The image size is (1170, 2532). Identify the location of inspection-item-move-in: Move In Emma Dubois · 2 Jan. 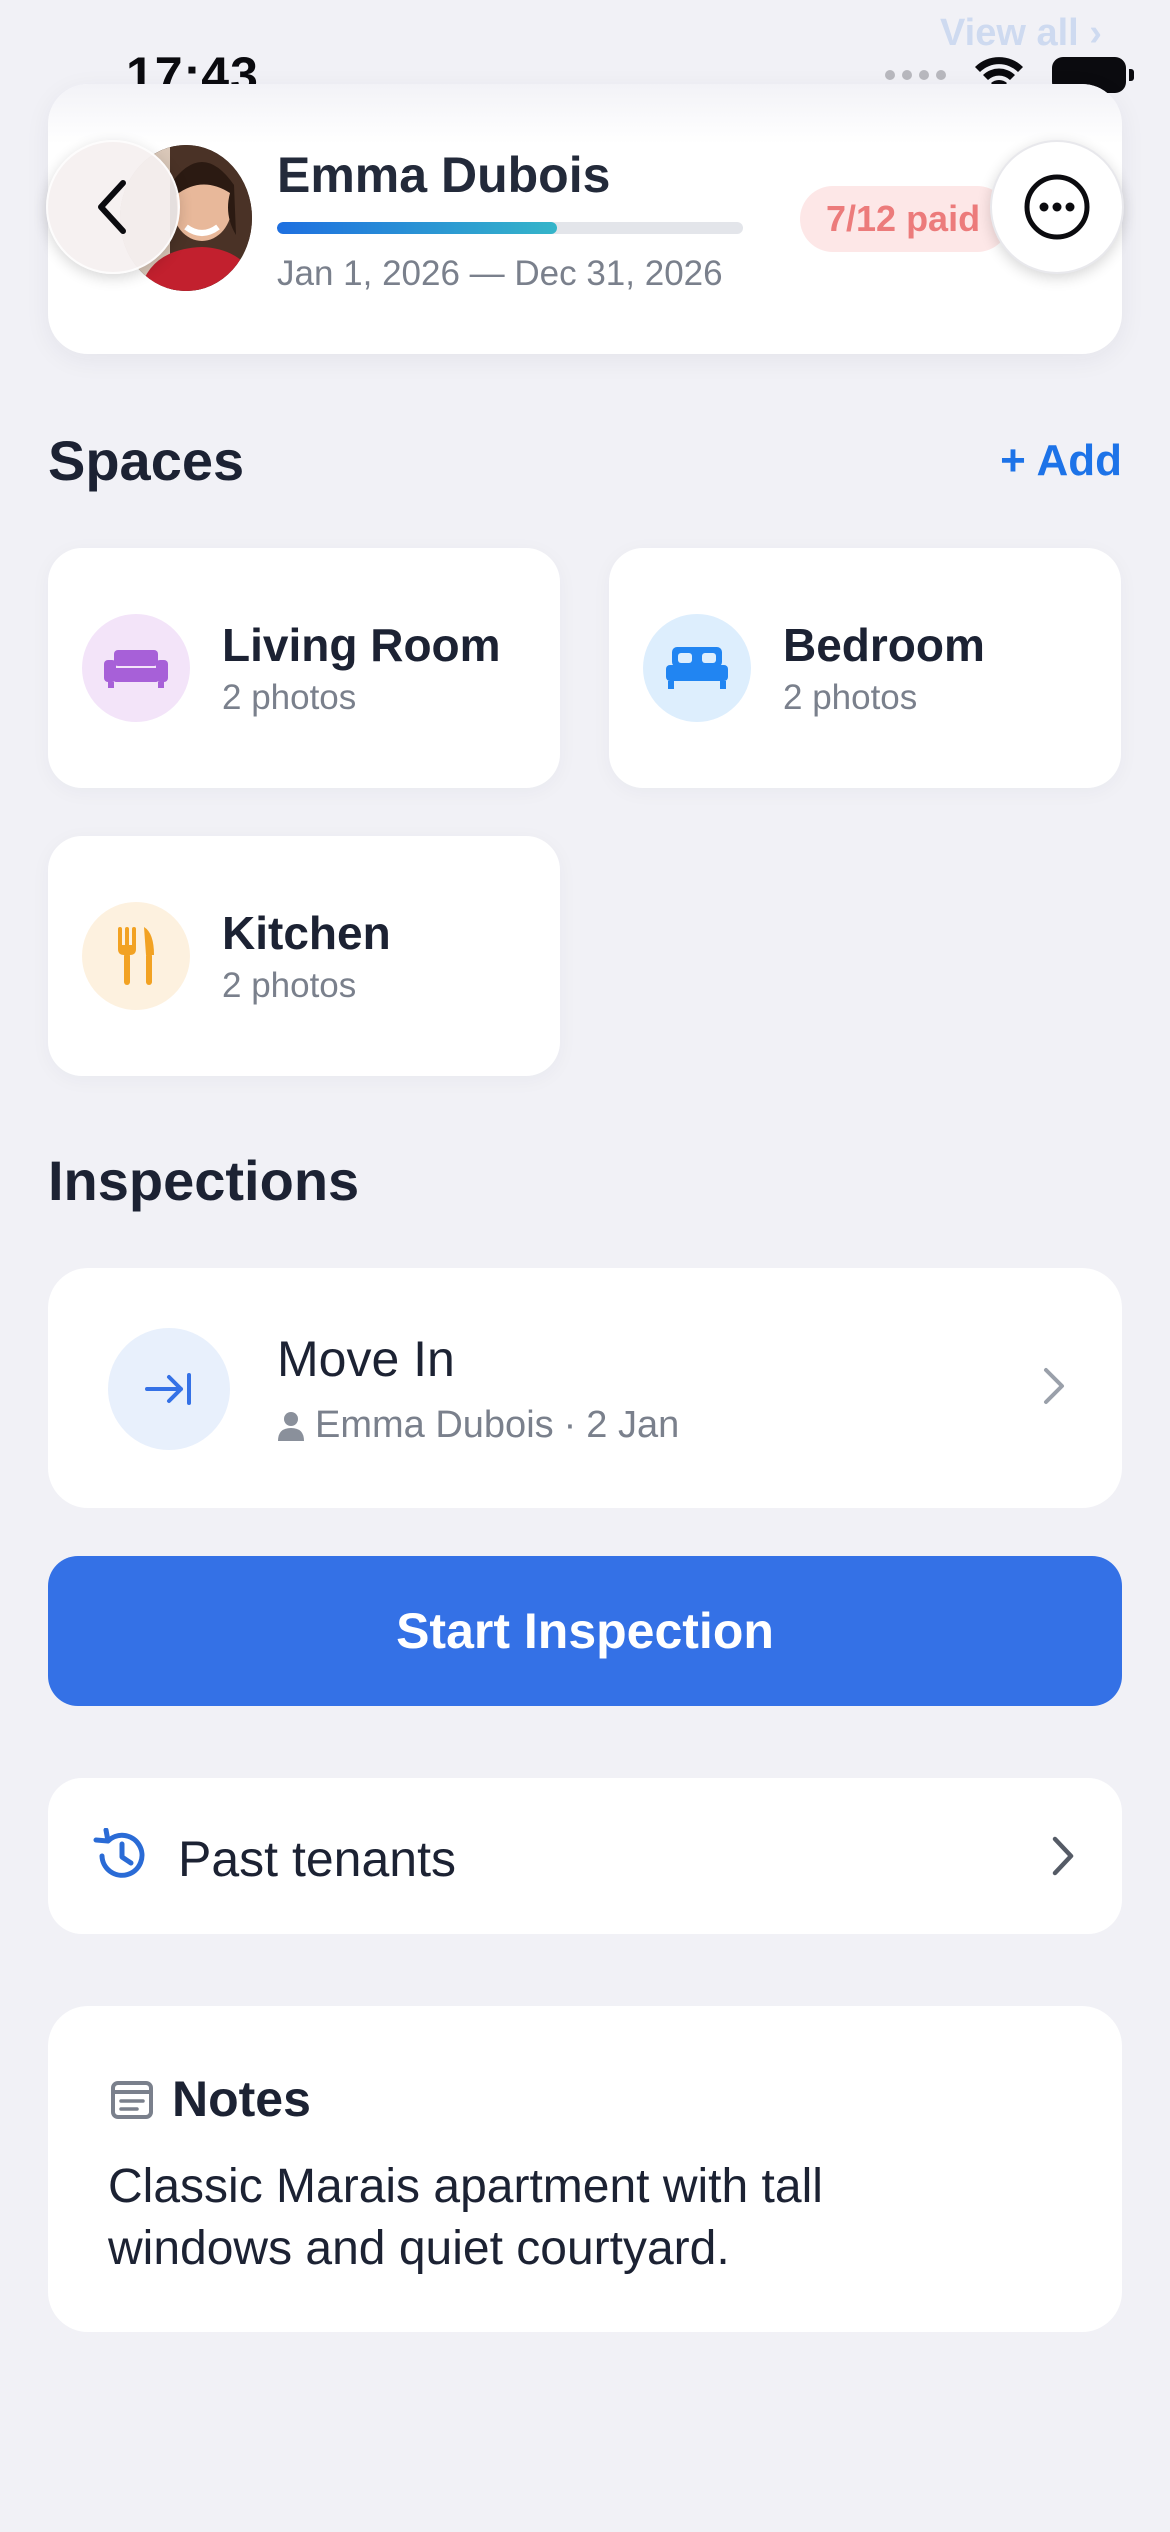
(585, 1388).